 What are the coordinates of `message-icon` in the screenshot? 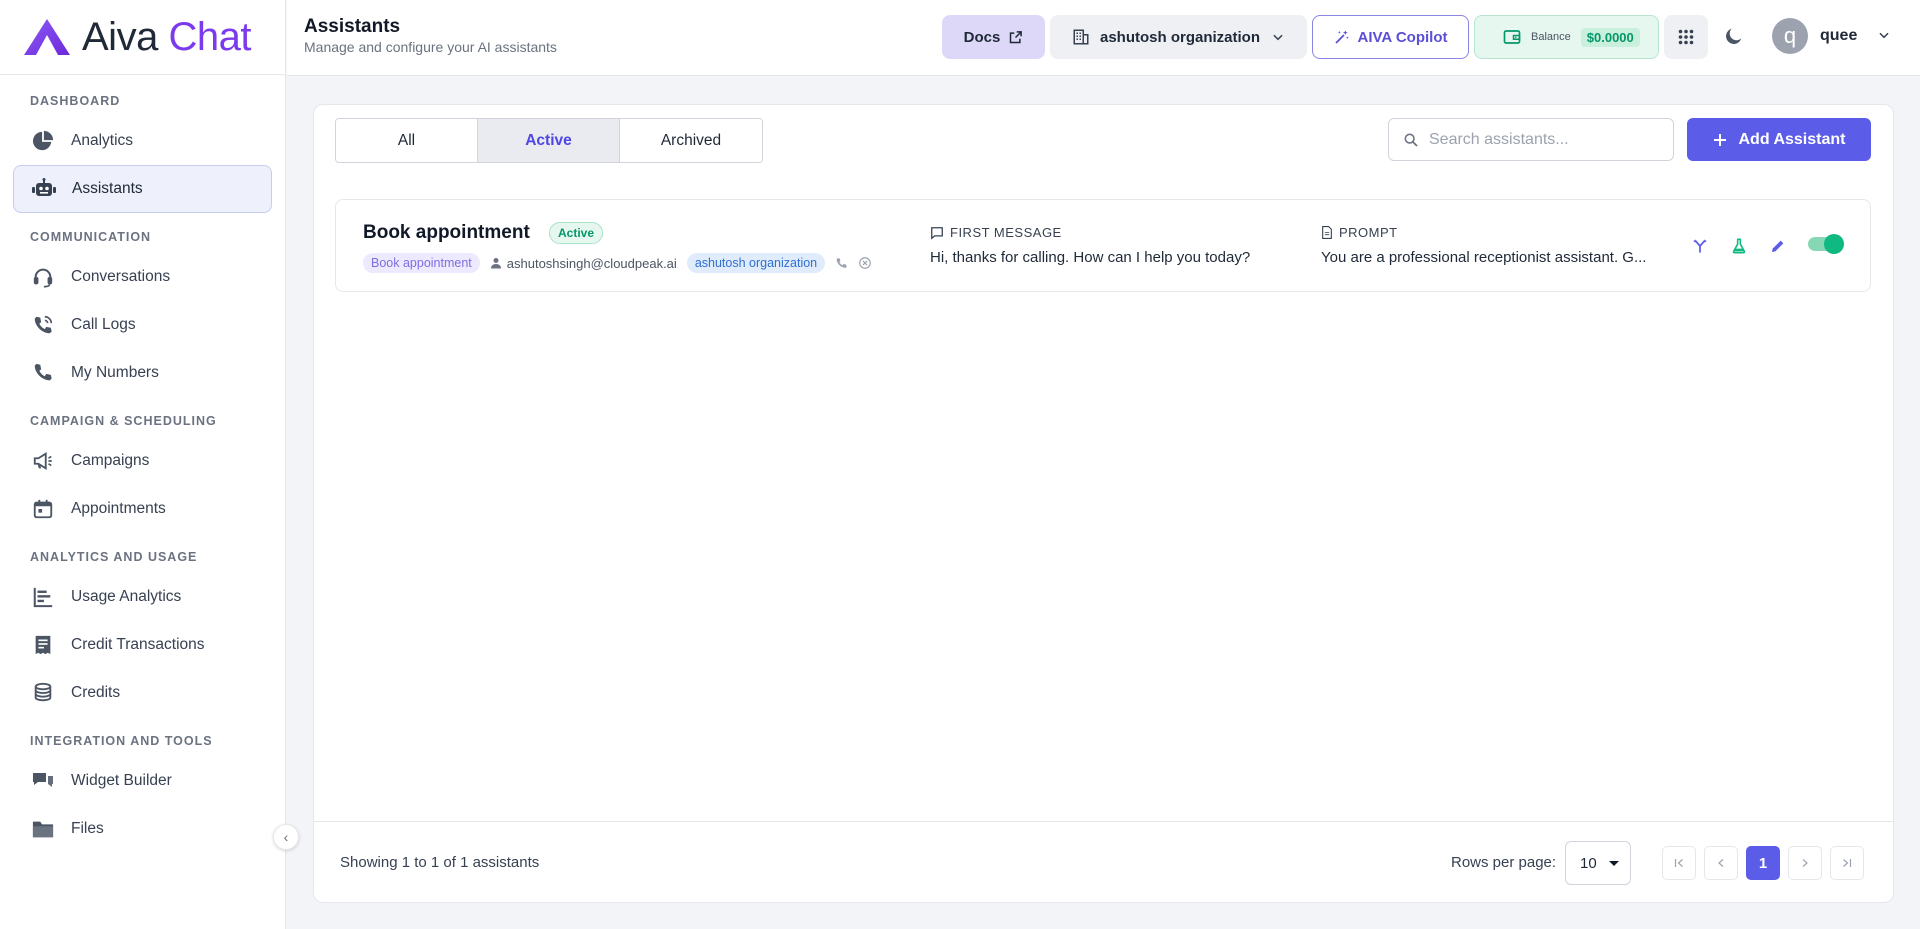 It's located at (937, 233).